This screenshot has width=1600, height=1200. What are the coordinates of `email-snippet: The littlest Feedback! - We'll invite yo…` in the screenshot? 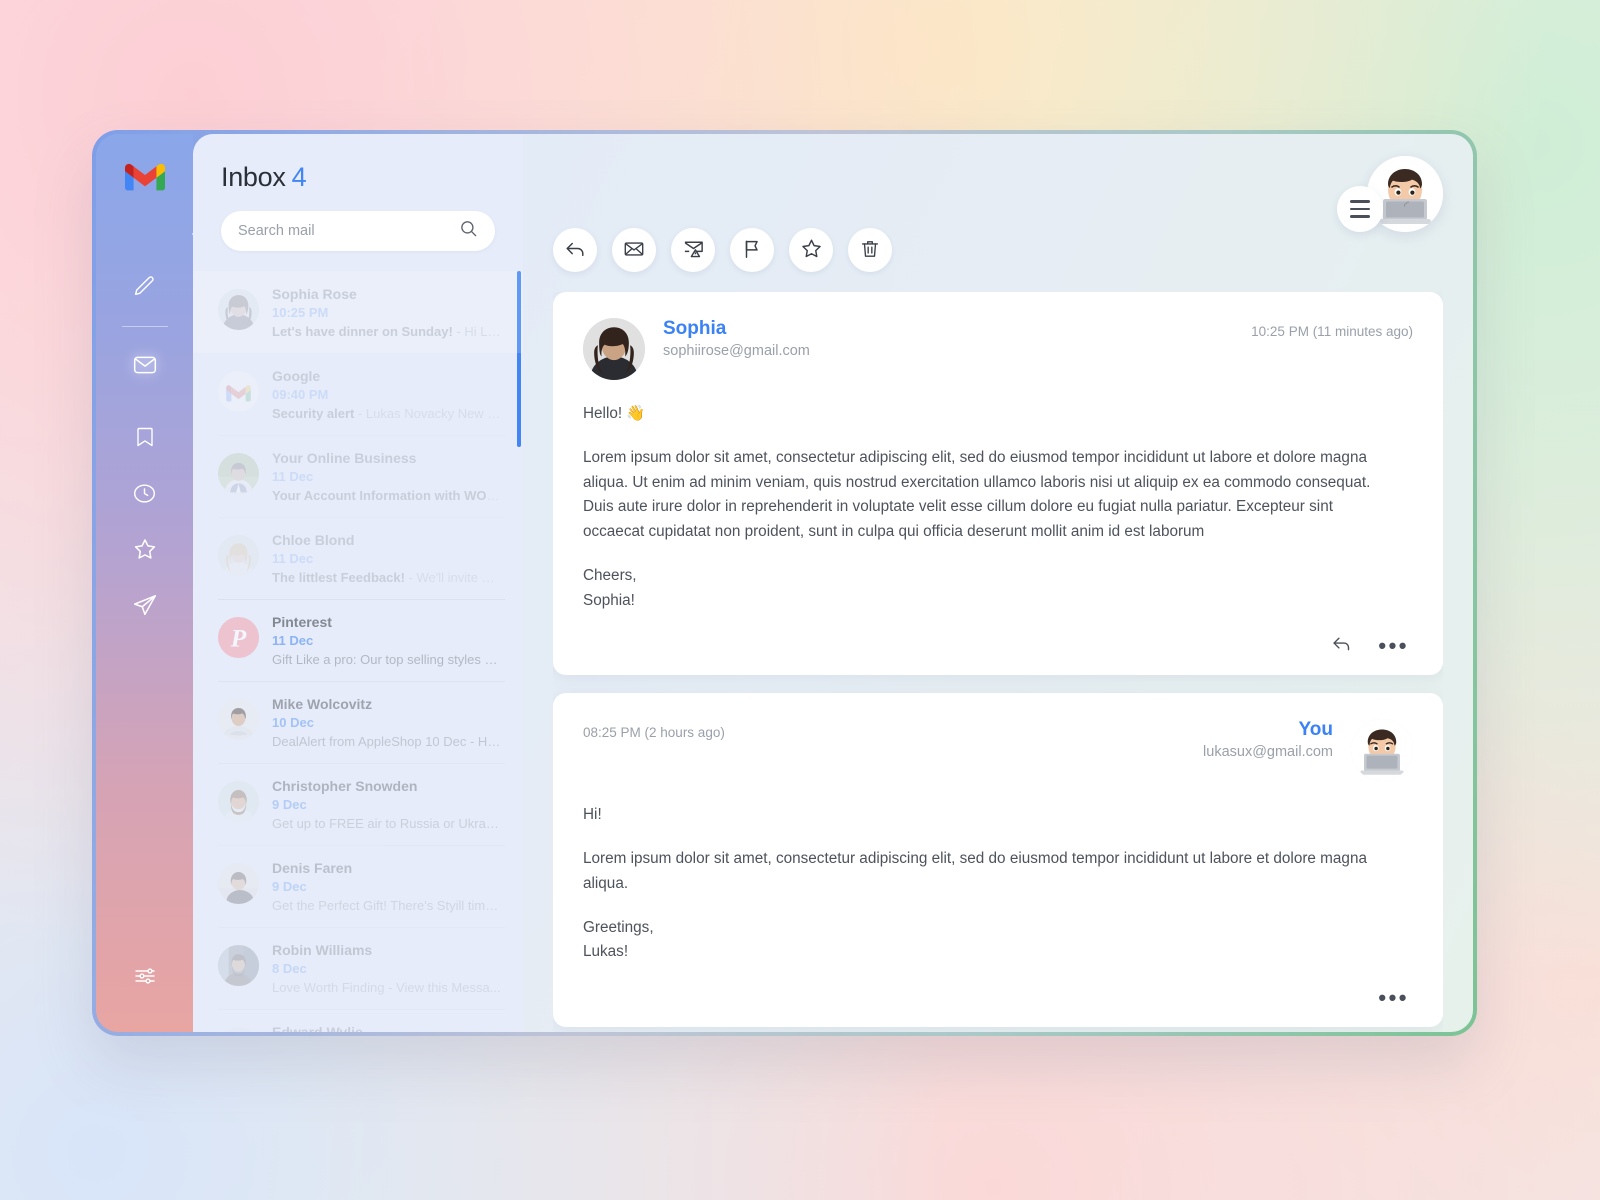 It's located at (386, 577).